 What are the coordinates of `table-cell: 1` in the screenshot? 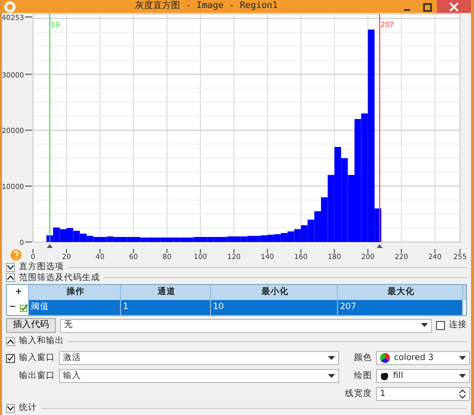 It's located at (166, 307).